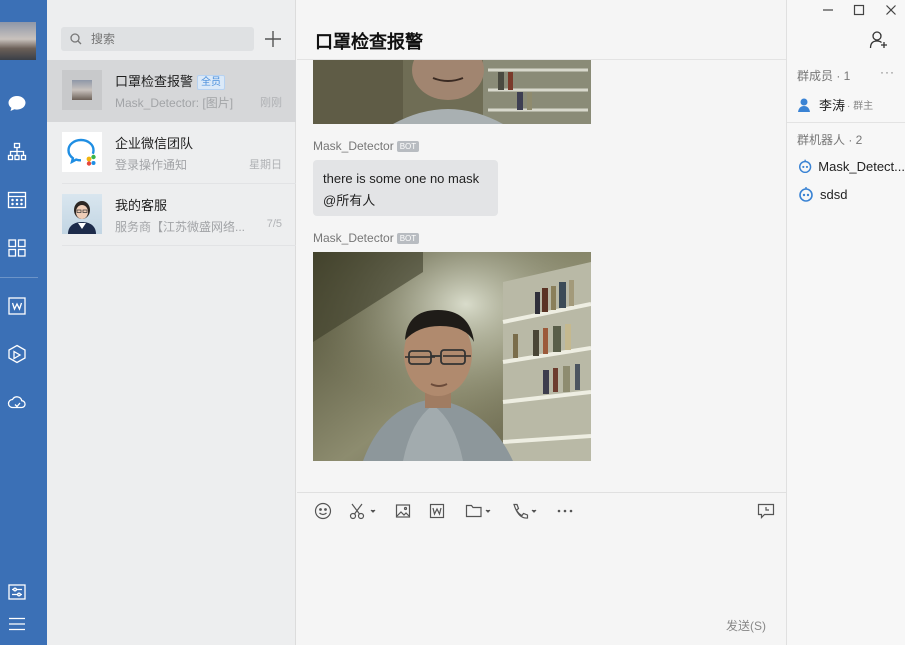  I want to click on workspace-icon, so click(17, 354).